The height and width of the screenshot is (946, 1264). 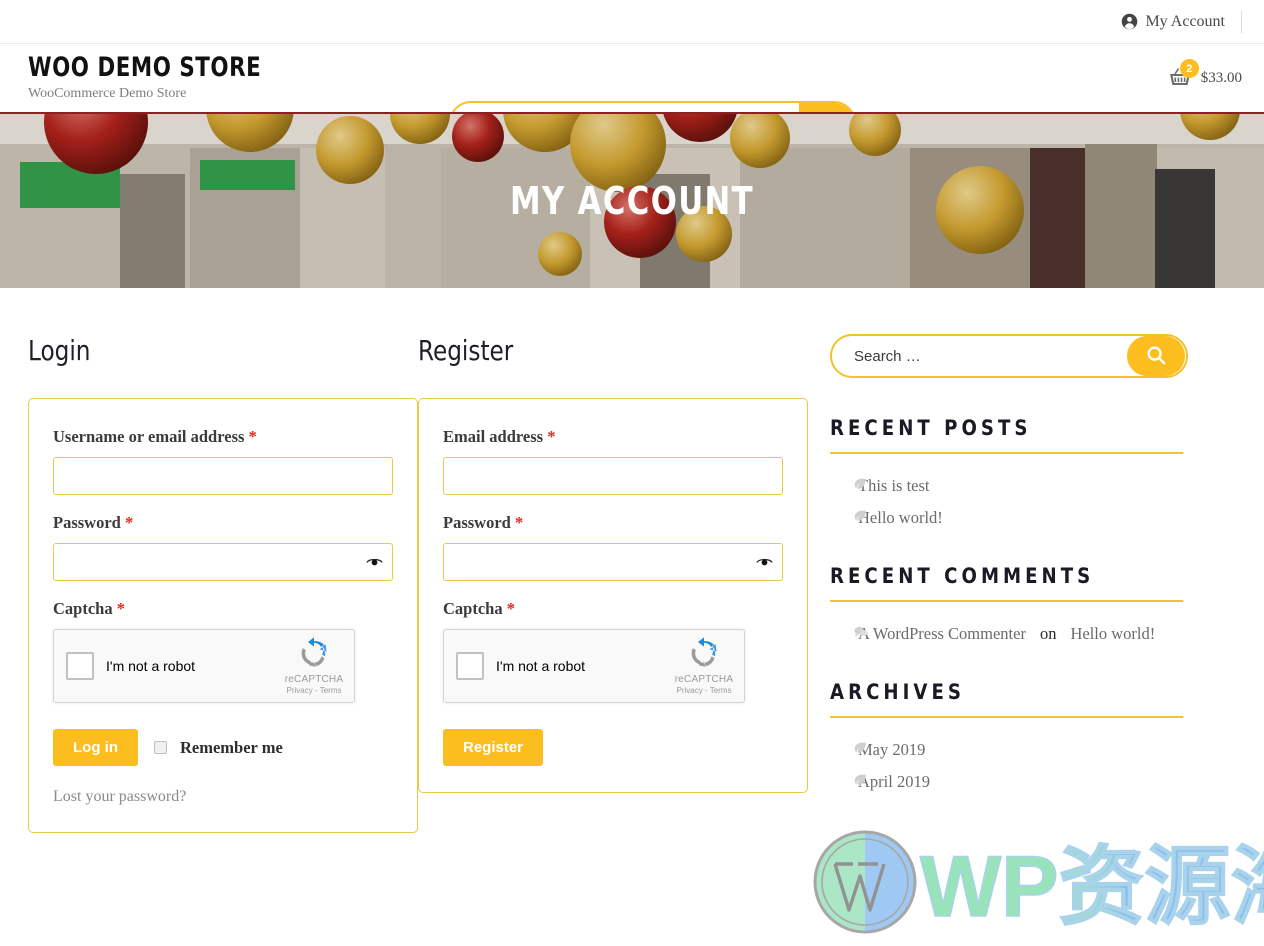 I want to click on page-title: MY ACCOUNT, so click(x=632, y=201).